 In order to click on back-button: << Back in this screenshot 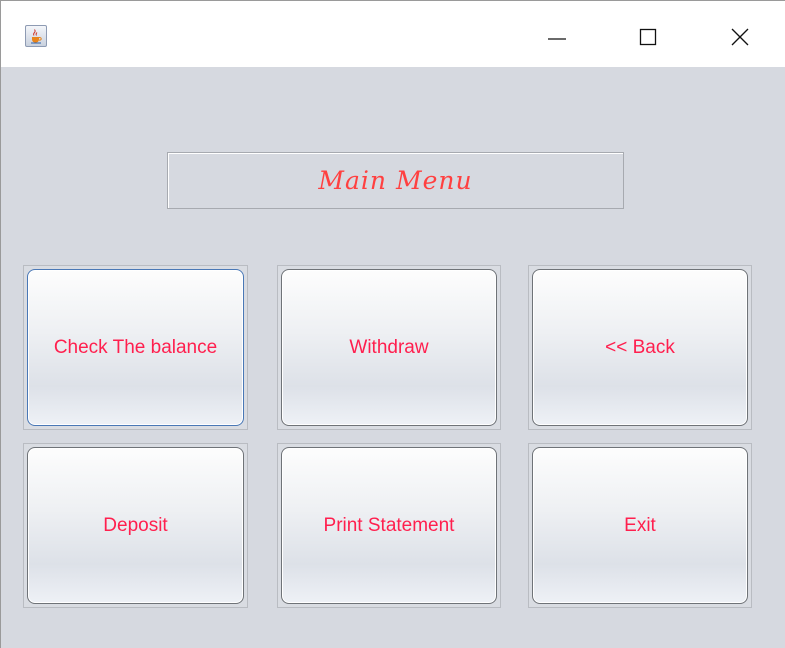, I will do `click(640, 347)`.